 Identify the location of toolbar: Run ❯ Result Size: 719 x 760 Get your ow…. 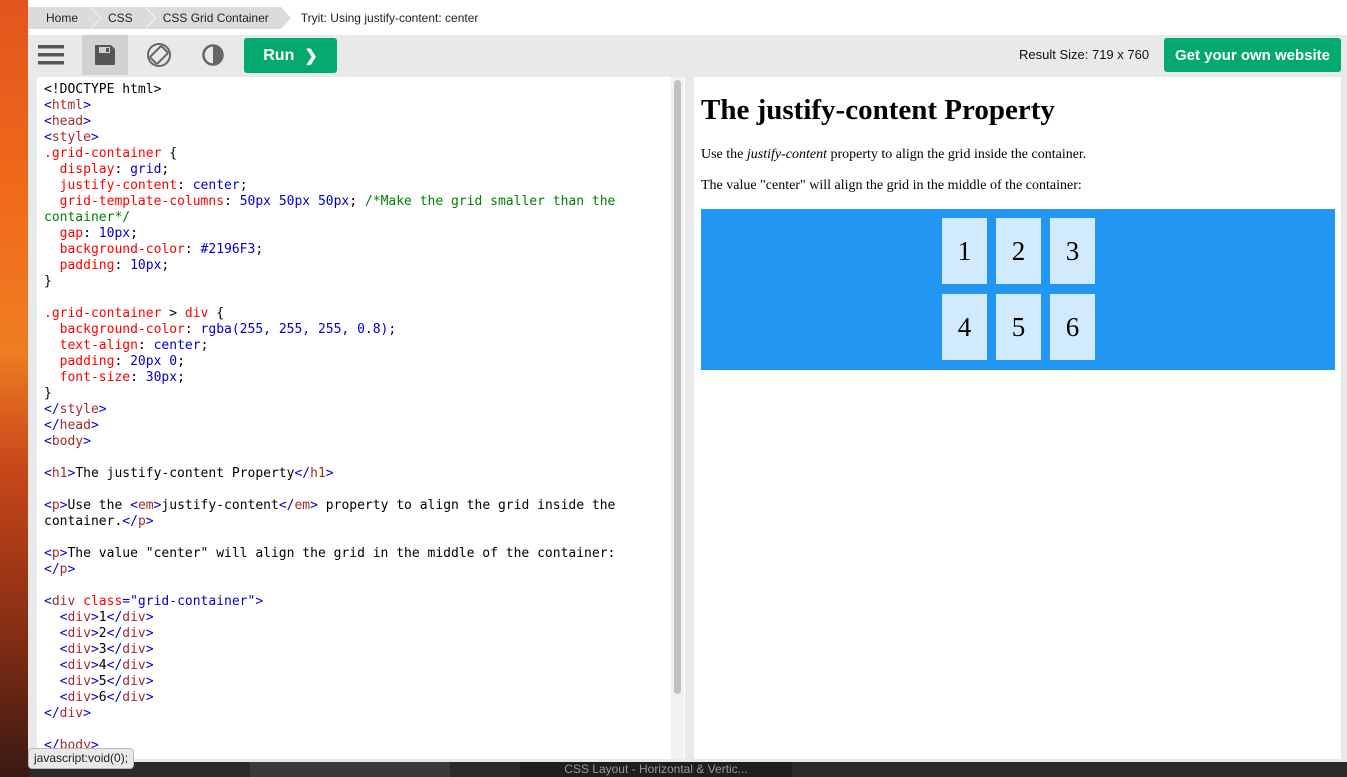
(687, 55).